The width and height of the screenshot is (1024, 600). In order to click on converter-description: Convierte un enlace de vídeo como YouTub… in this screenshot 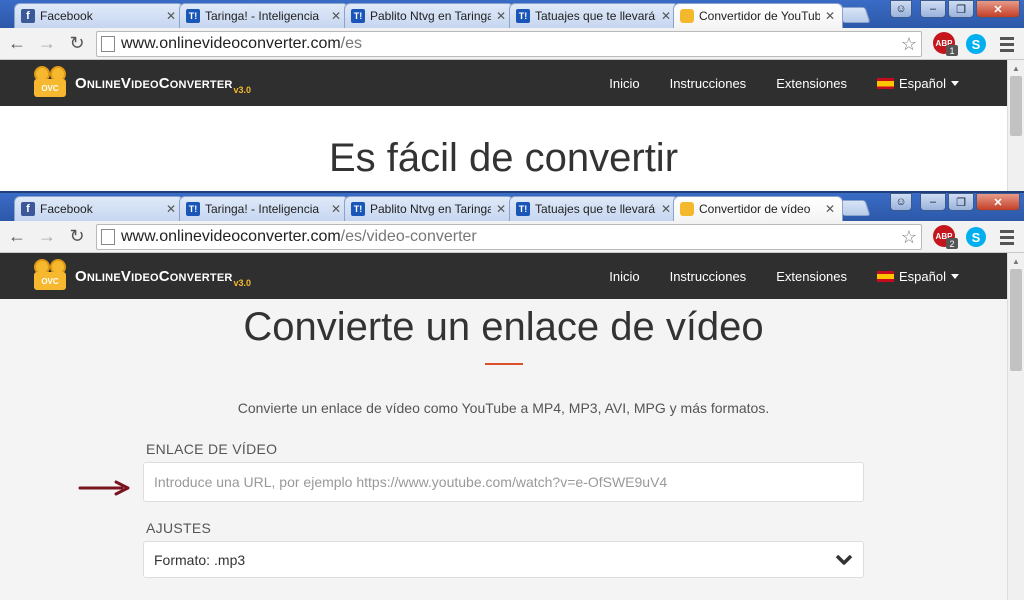, I will do `click(503, 408)`.